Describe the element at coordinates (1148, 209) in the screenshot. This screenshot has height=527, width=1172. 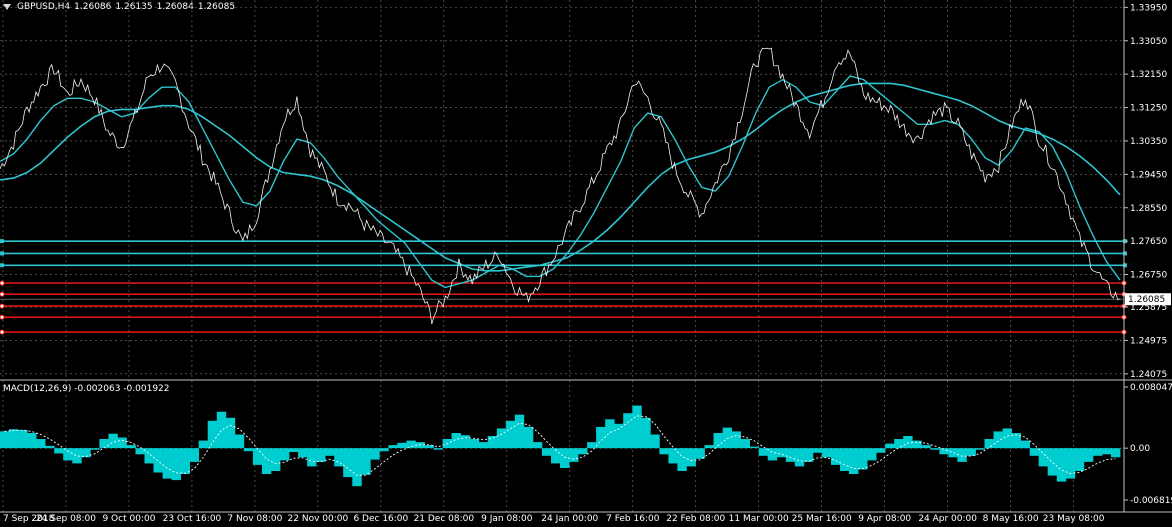
I see `price-tick-label: 1.28550` at that location.